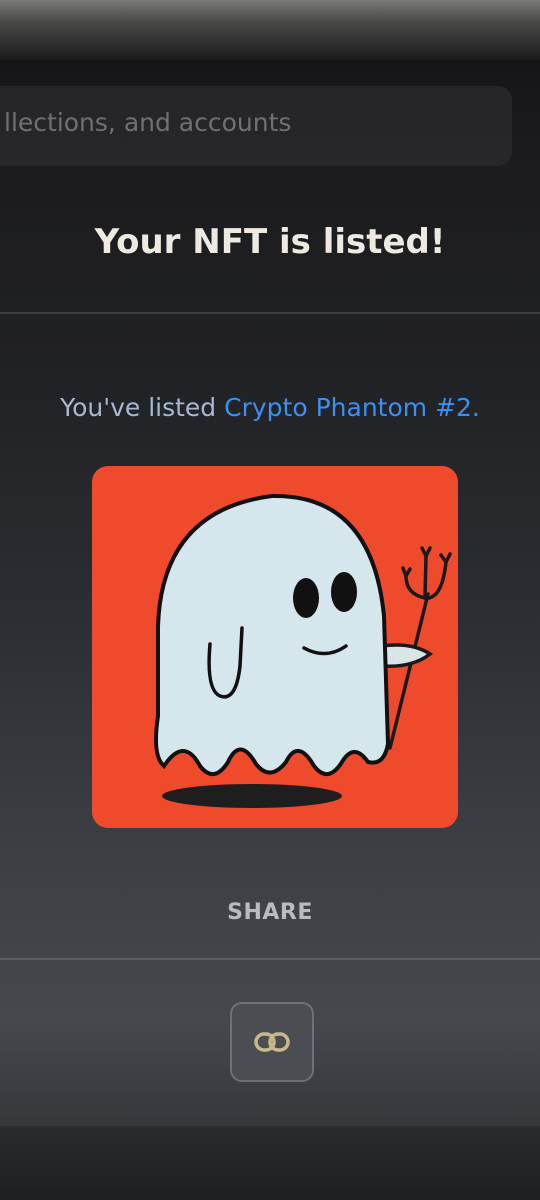  What do you see at coordinates (270, 30) in the screenshot?
I see `top-bezel` at bounding box center [270, 30].